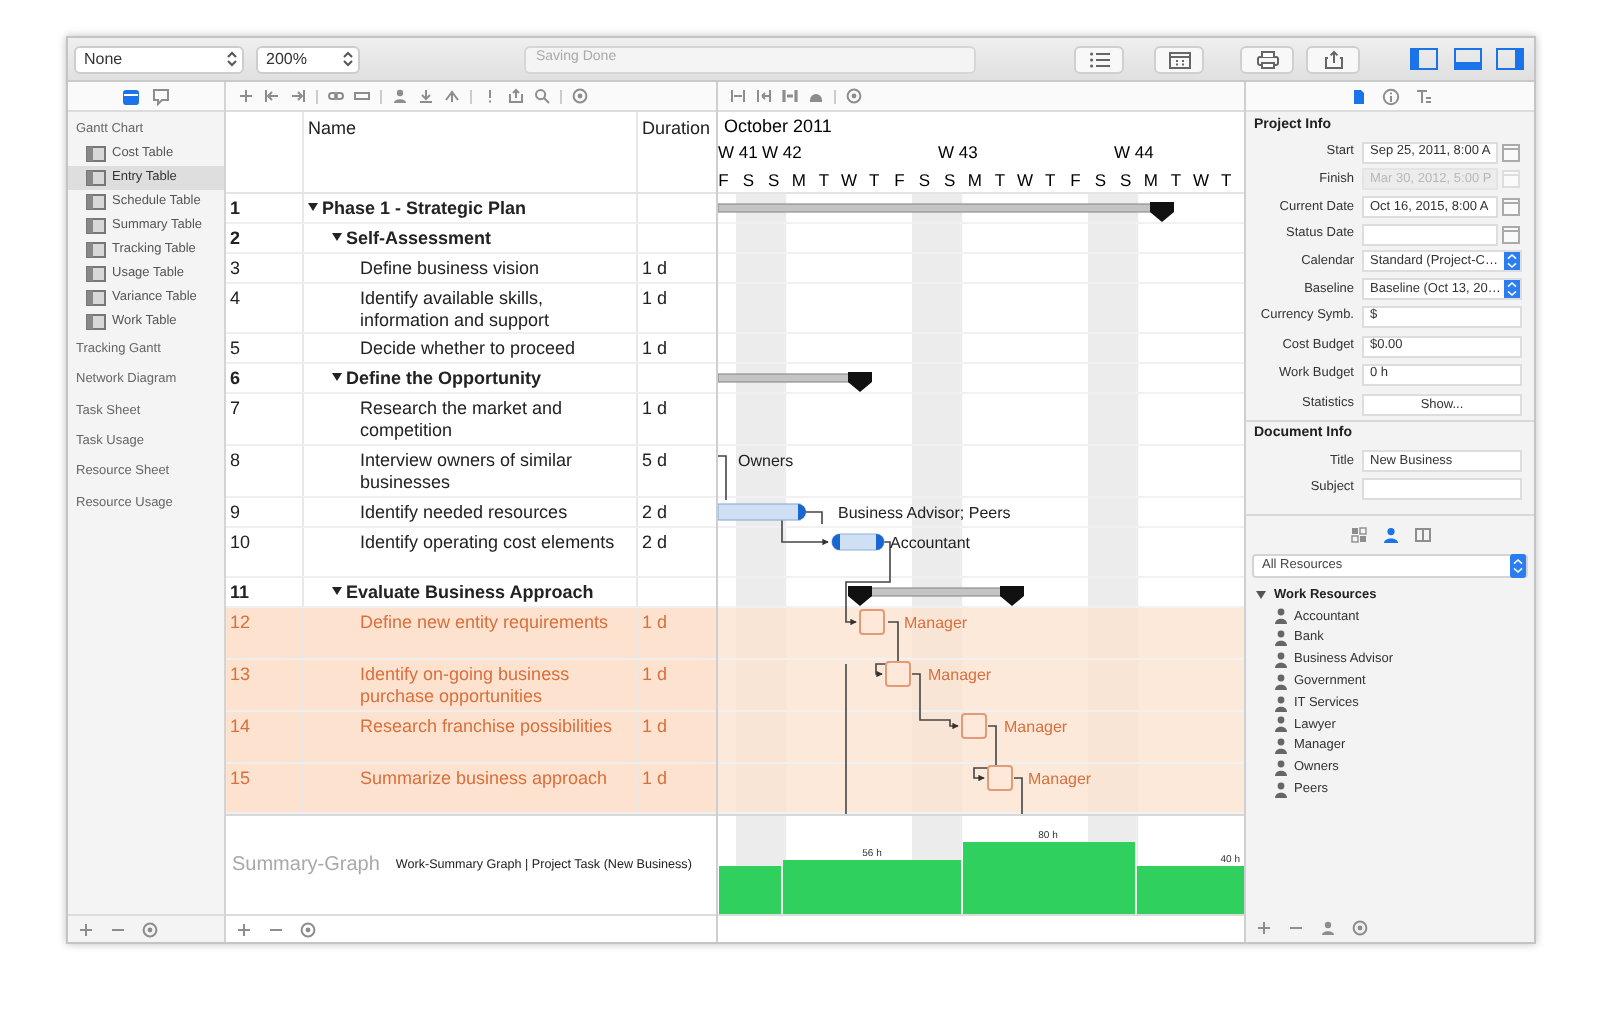  I want to click on link-icon, so click(336, 96).